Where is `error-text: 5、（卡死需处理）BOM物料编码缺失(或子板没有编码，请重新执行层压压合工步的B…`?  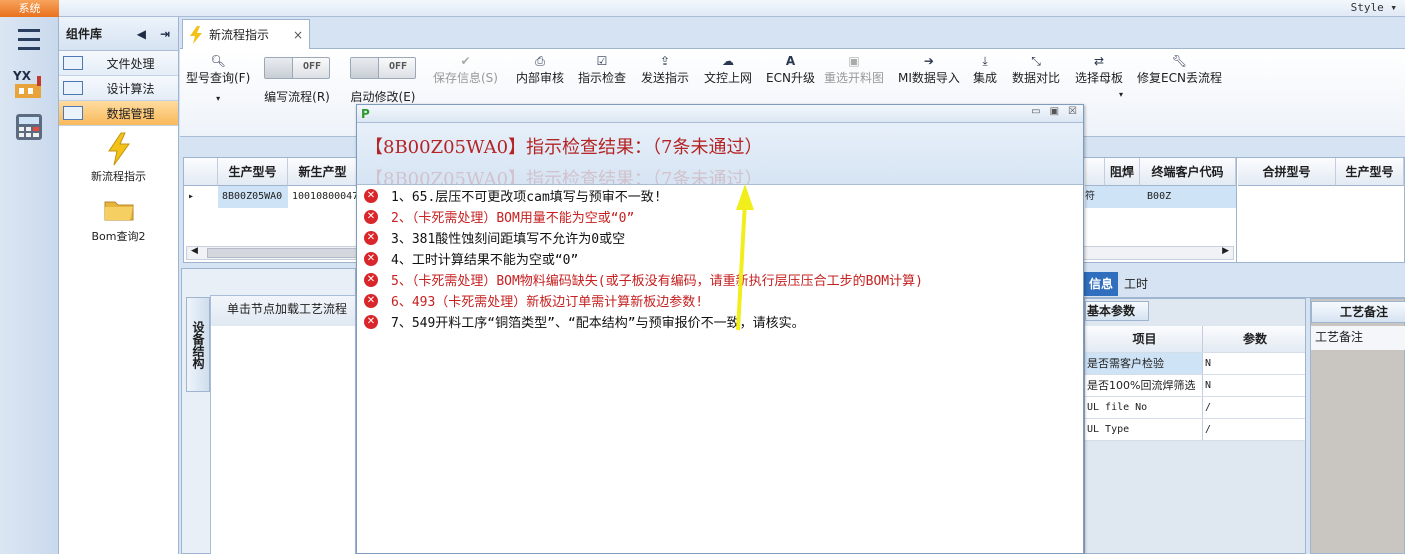 error-text: 5、（卡死需处理）BOM物料编码缺失(或子板没有编码，请重新执行层压压合工步的B… is located at coordinates (657, 281).